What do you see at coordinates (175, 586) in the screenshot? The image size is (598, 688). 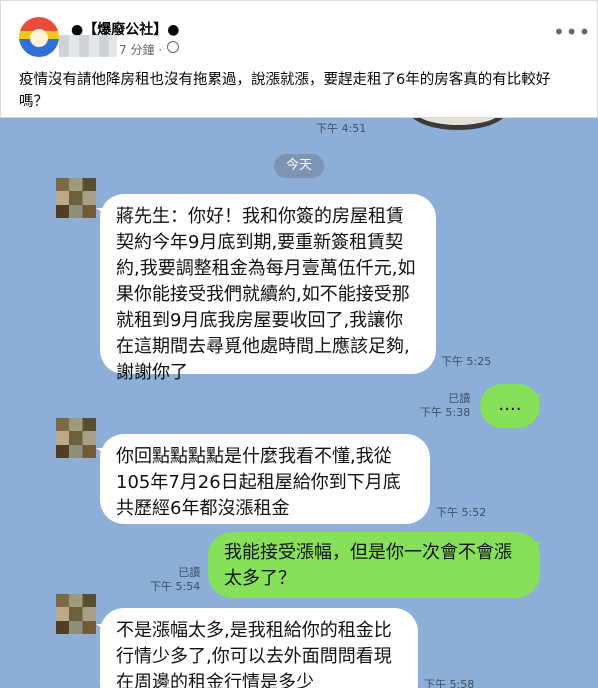 I see `message-time: 下午 5:54` at bounding box center [175, 586].